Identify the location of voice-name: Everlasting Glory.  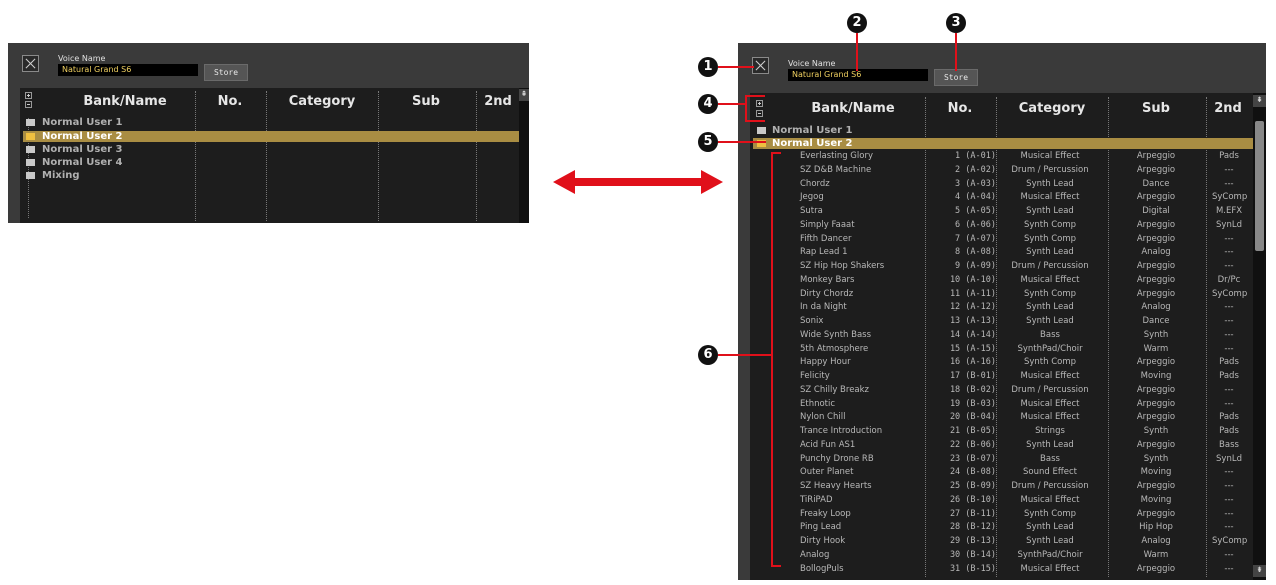
(836, 156).